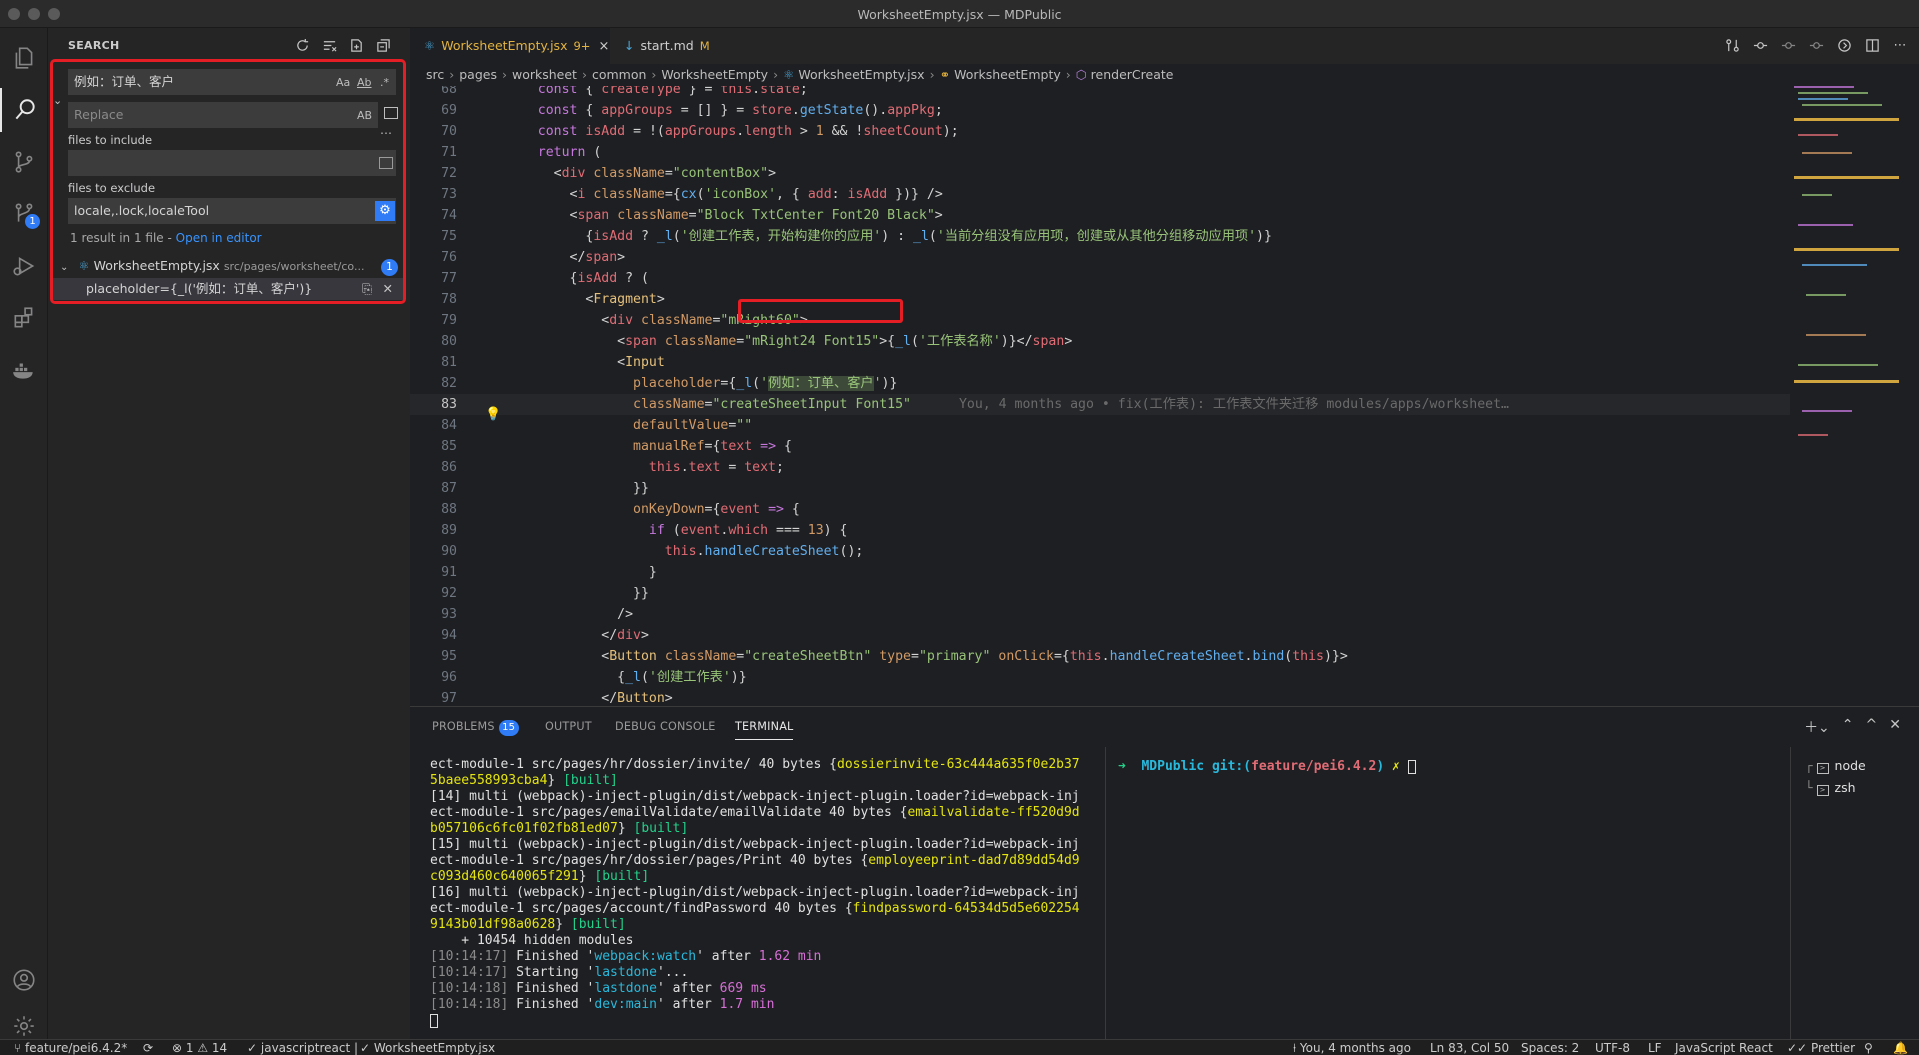 Image resolution: width=1919 pixels, height=1055 pixels. What do you see at coordinates (367, 289) in the screenshot?
I see `replace-match-icon: ⎘` at bounding box center [367, 289].